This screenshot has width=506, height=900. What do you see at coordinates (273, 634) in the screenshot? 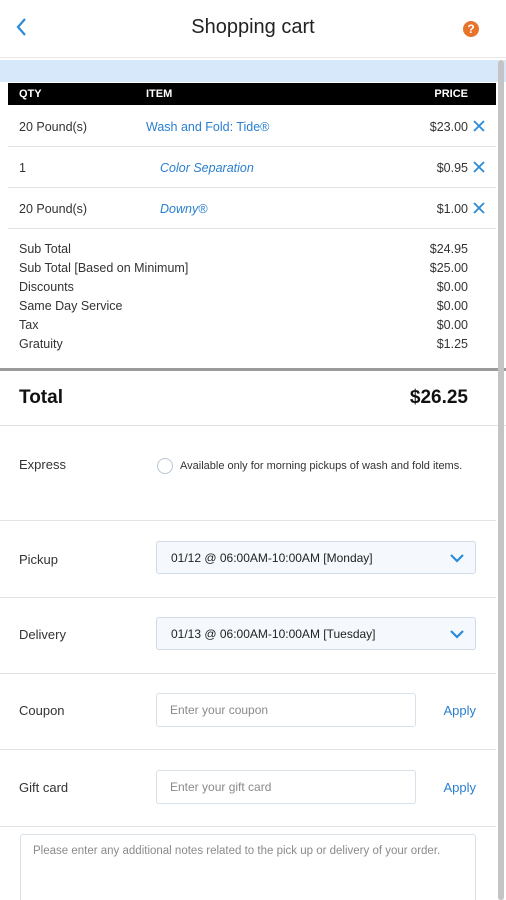
I see `delivery-value: 01/13 @ 06:00AM-10:00AM [Tuesday]` at bounding box center [273, 634].